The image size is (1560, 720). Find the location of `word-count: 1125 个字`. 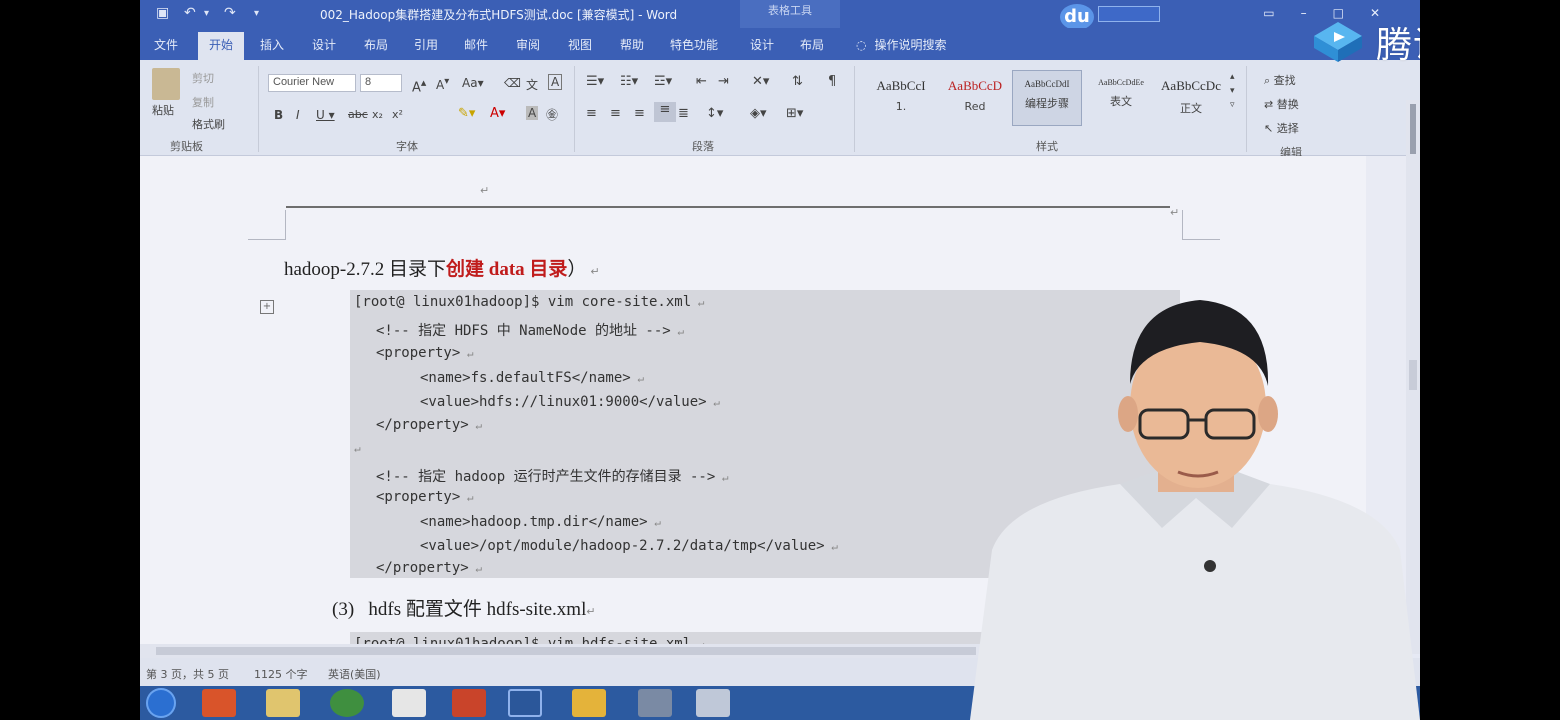

word-count: 1125 个字 is located at coordinates (281, 674).